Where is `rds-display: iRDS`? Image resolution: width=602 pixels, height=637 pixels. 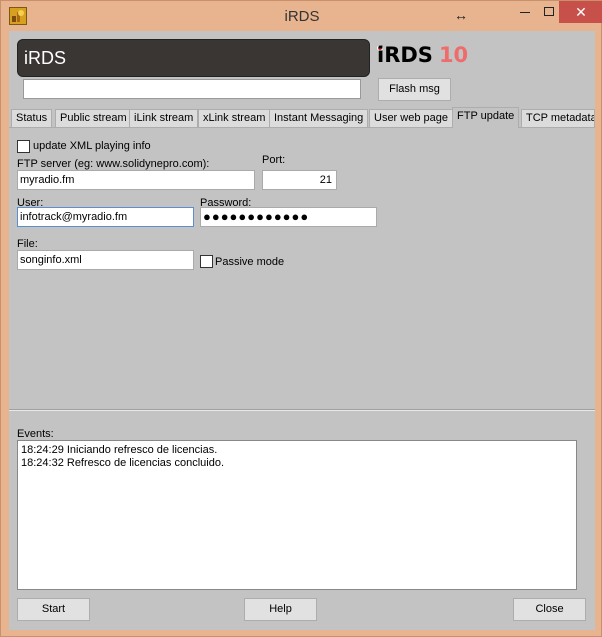 rds-display: iRDS is located at coordinates (193, 58).